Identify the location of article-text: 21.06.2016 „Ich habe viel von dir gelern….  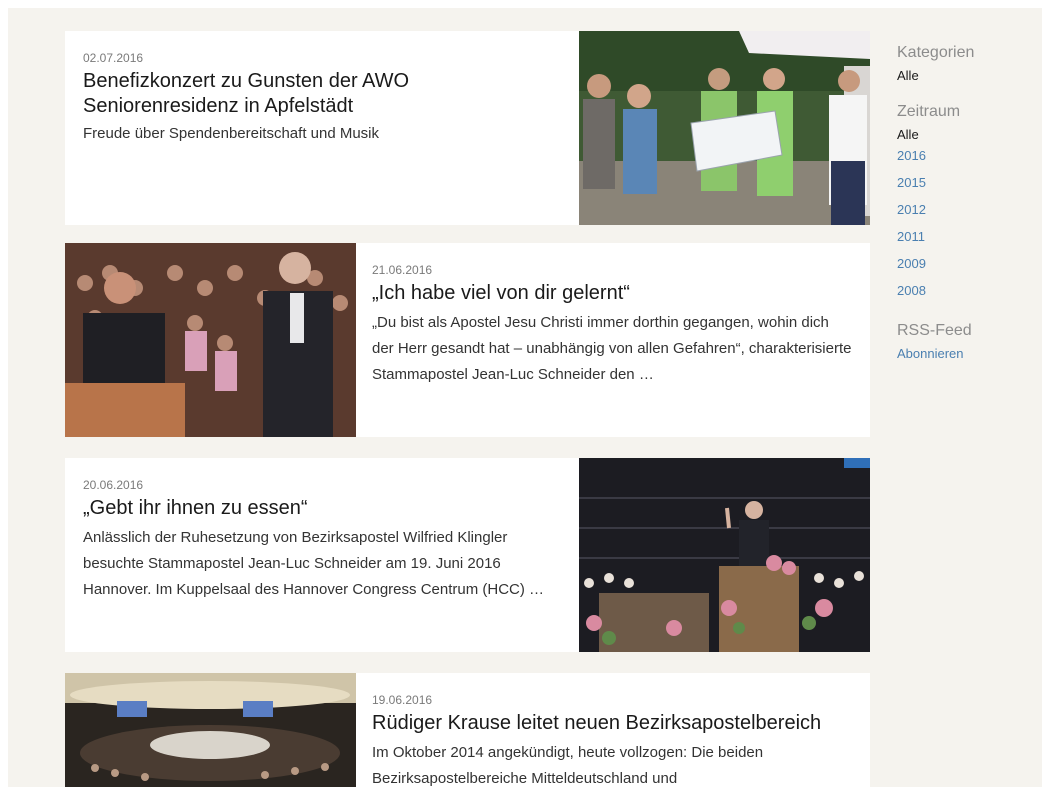
(612, 325).